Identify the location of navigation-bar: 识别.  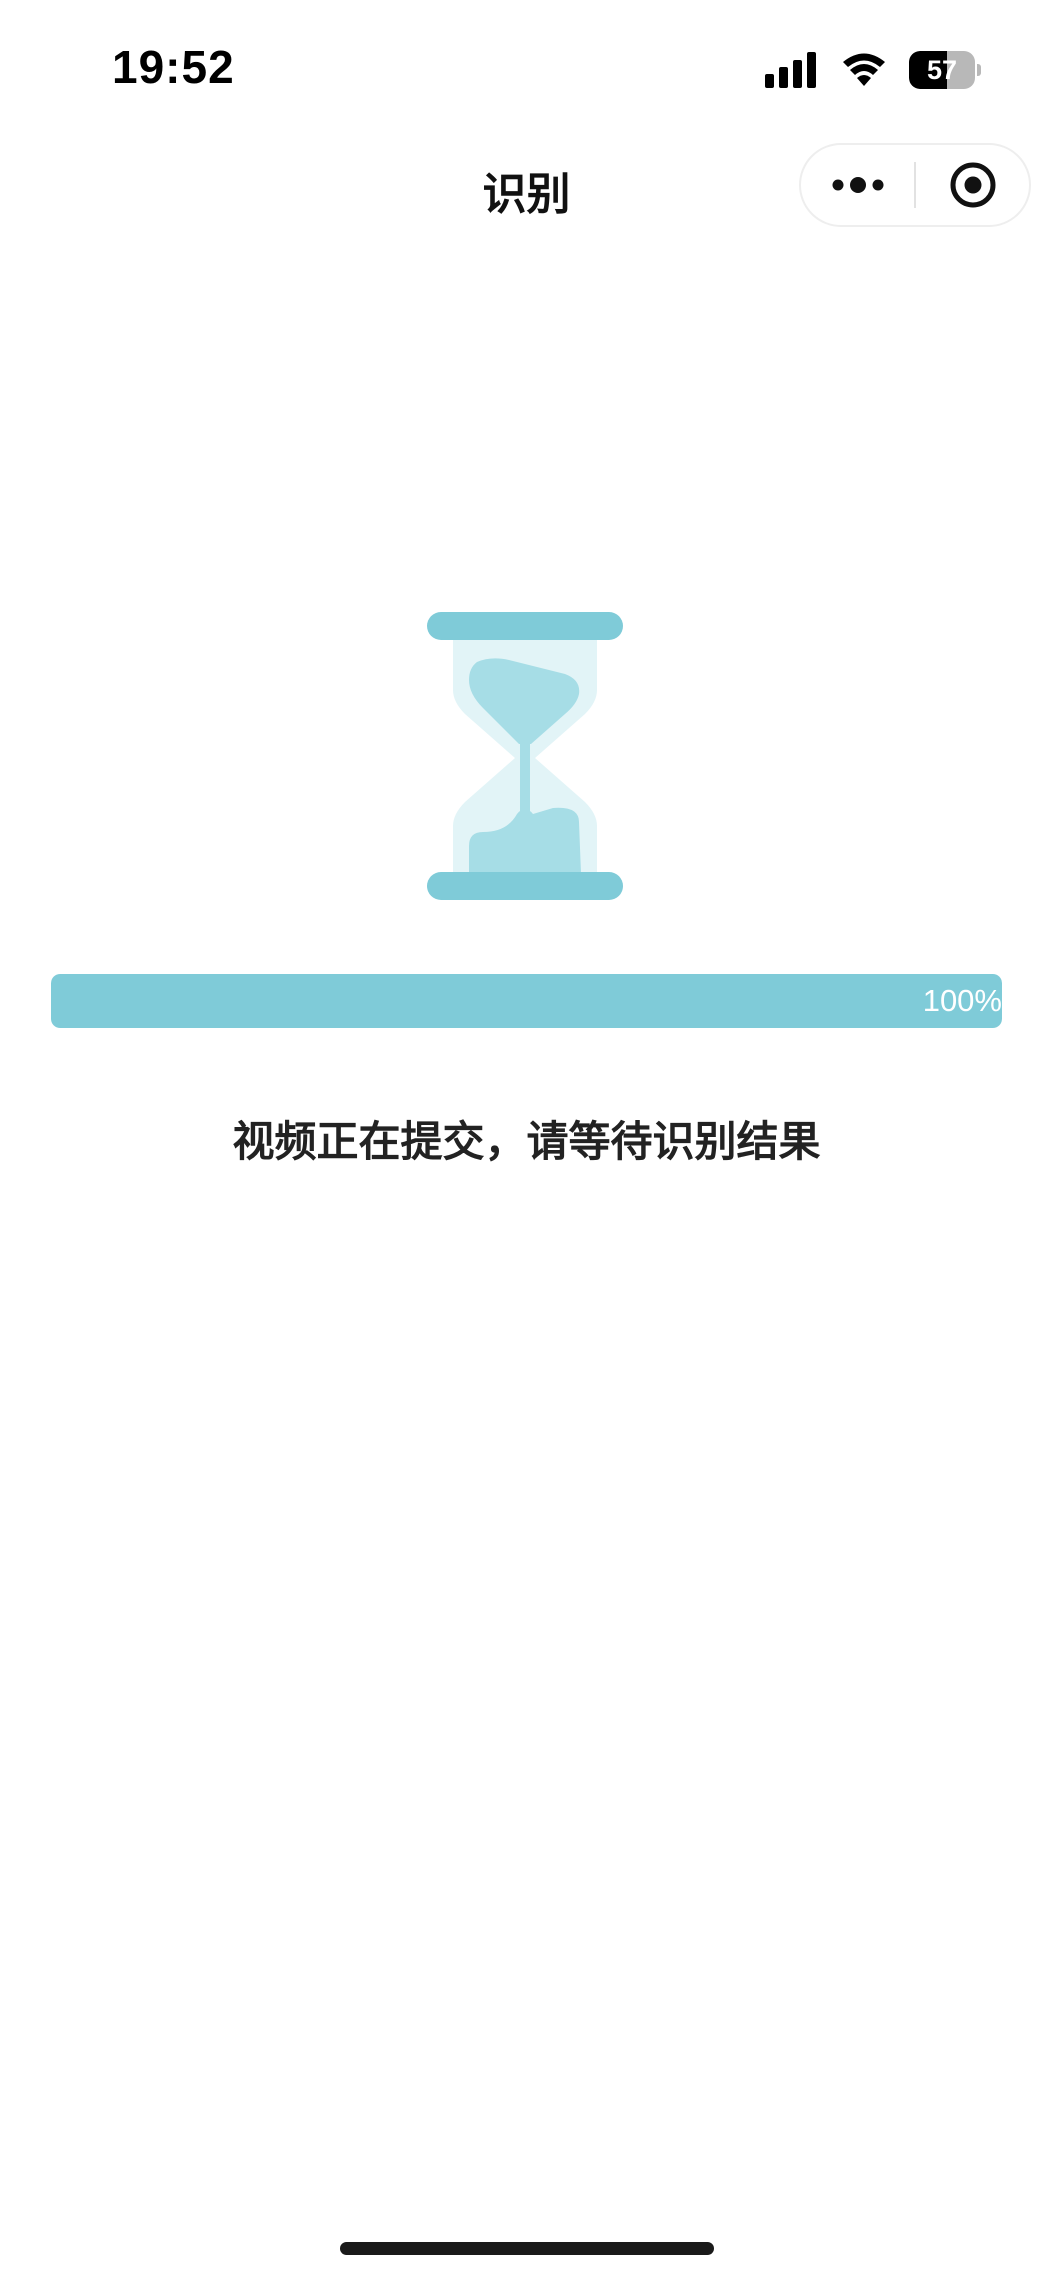
(526, 186).